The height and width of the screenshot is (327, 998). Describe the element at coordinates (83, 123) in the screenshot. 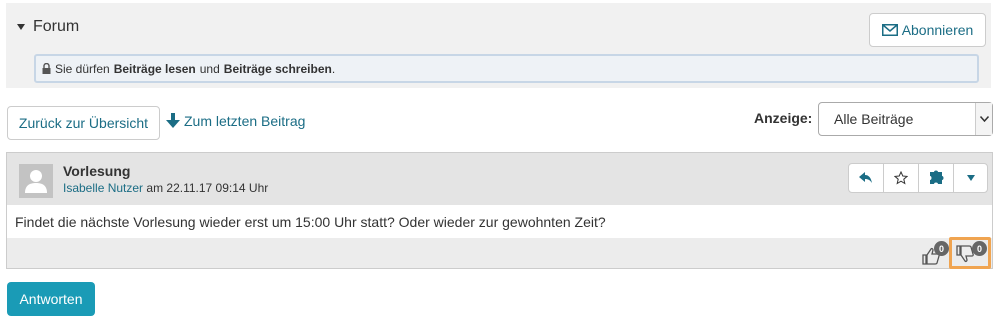

I see `back-to-overview-button: Zurück zur Übersicht` at that location.